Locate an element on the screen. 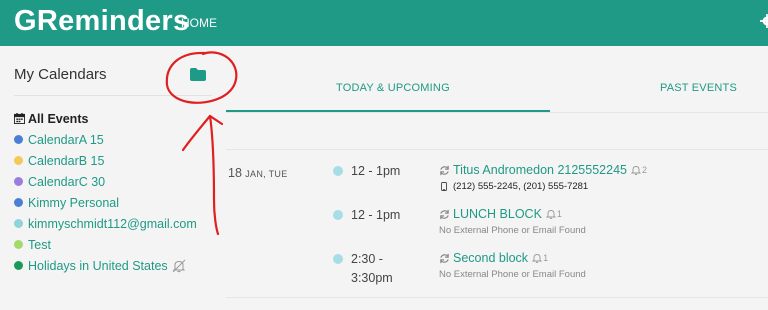 This screenshot has width=768, height=310. event-phone-numbers: (212) 555-2245, (201) 555-7281 is located at coordinates (521, 186).